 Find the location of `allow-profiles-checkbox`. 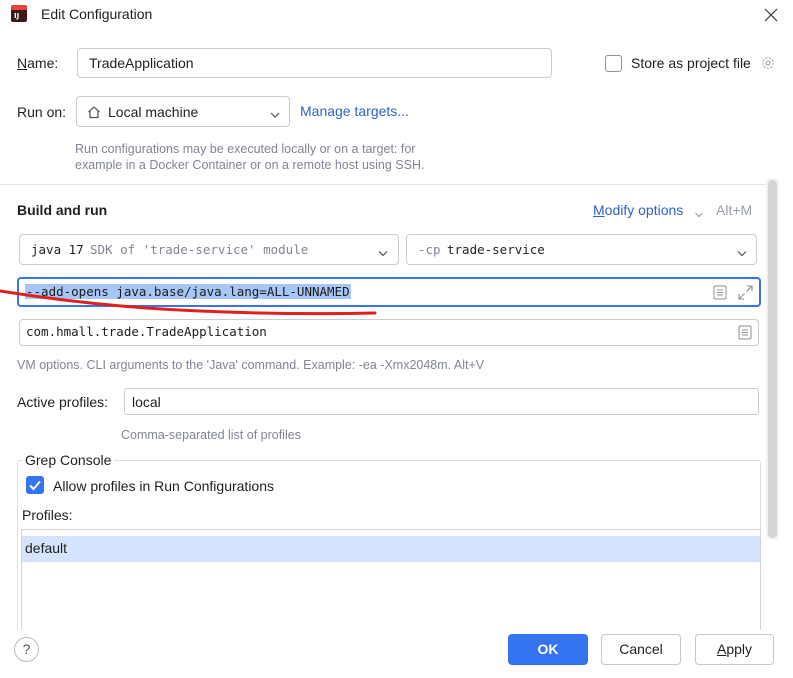

allow-profiles-checkbox is located at coordinates (35, 485).